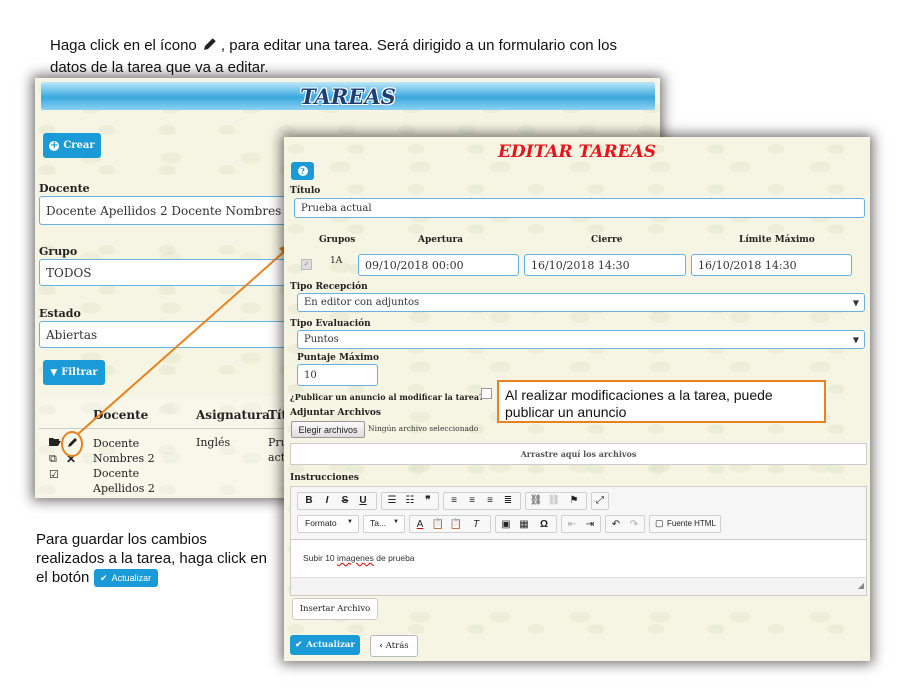 The width and height of the screenshot is (910, 698). Describe the element at coordinates (544, 525) in the screenshot. I see `special-char-icon: Ω` at that location.